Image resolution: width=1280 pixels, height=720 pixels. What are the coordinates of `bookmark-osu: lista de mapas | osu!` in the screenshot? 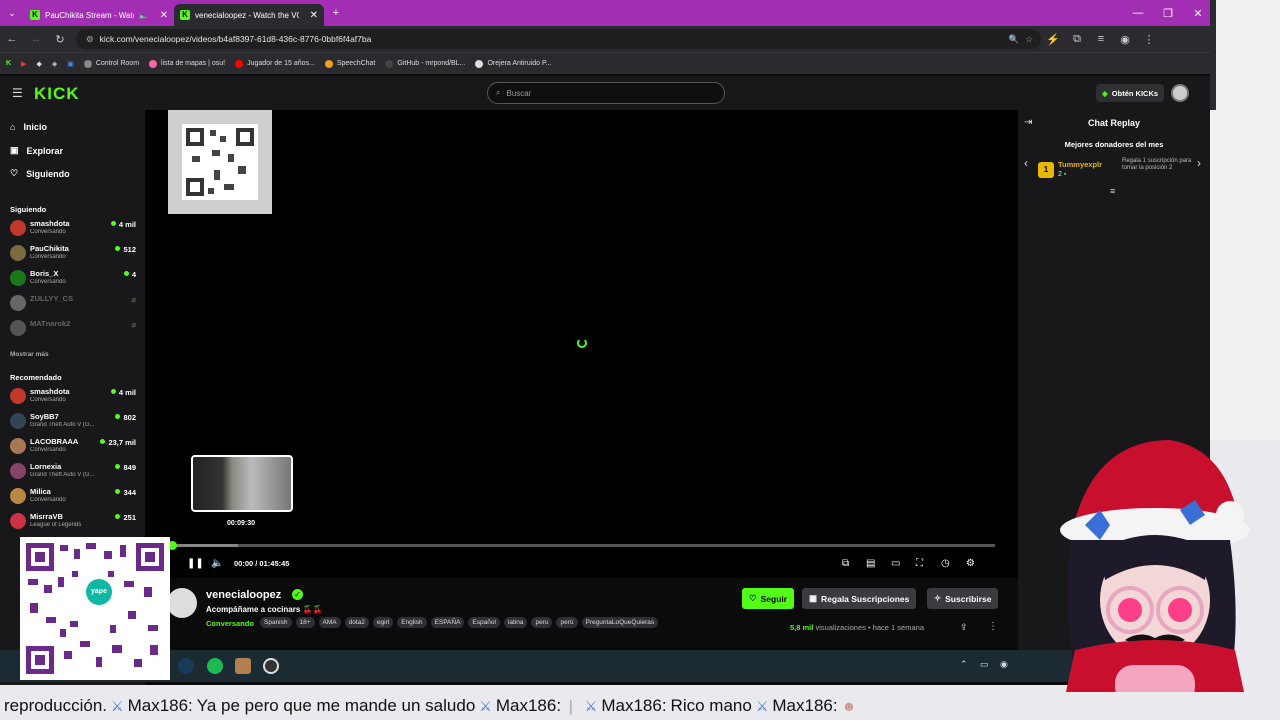 It's located at (187, 63).